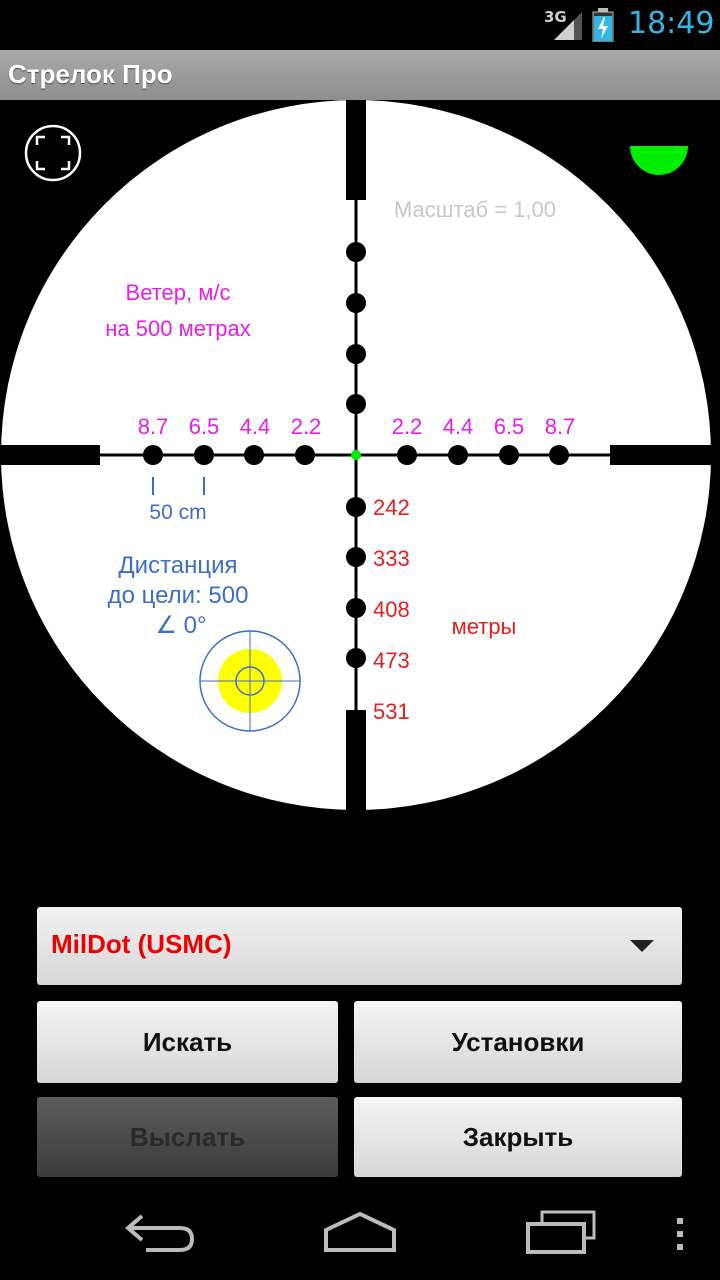 This screenshot has width=720, height=1280. I want to click on distance-label: Дистанция, so click(177, 565).